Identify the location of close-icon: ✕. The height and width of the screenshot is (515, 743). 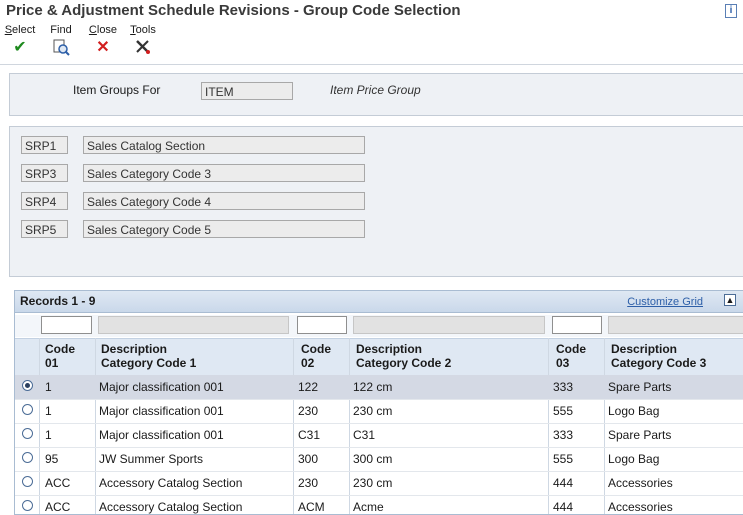
(103, 47).